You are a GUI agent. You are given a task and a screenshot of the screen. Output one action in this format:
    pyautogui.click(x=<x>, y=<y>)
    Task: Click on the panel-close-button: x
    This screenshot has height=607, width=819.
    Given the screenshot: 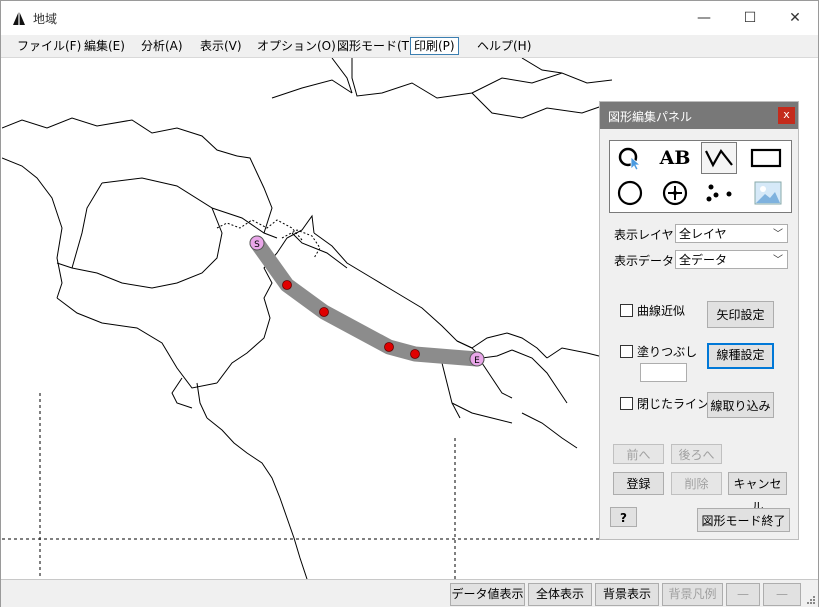 What is the action you would take?
    pyautogui.click(x=786, y=115)
    